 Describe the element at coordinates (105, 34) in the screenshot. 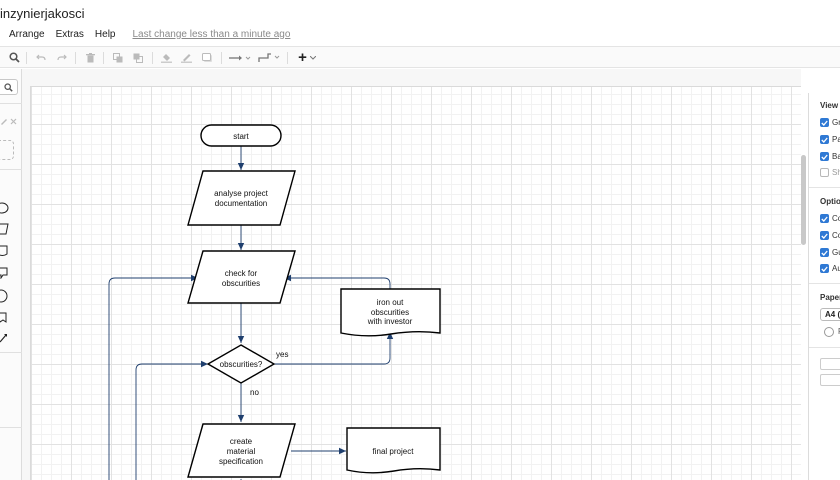

I see `menu-help: Help` at that location.